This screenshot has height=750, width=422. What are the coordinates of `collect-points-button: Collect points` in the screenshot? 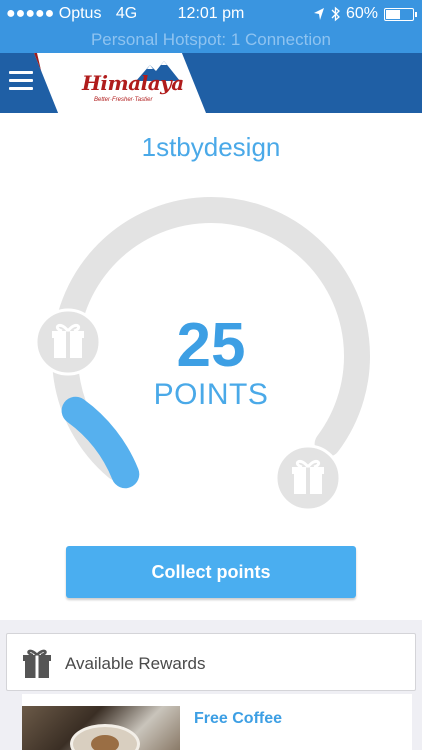 It's located at (211, 572).